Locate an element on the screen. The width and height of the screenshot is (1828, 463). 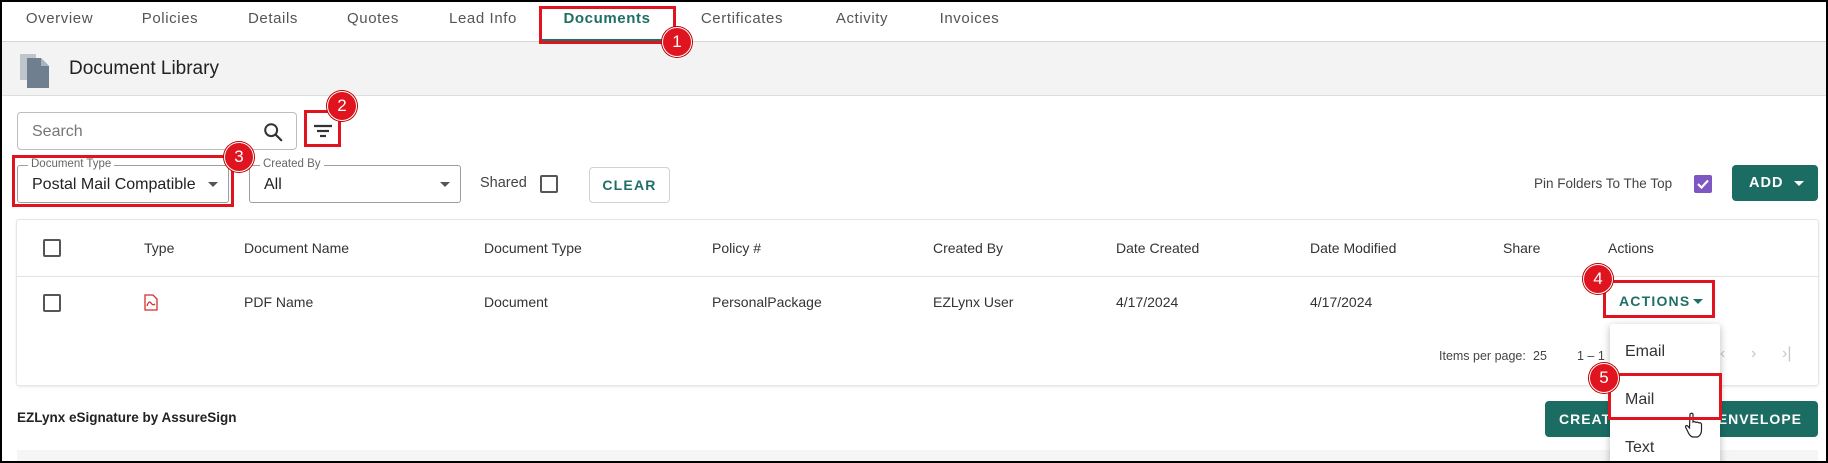
tab-lead-info: Lead Info is located at coordinates (483, 22).